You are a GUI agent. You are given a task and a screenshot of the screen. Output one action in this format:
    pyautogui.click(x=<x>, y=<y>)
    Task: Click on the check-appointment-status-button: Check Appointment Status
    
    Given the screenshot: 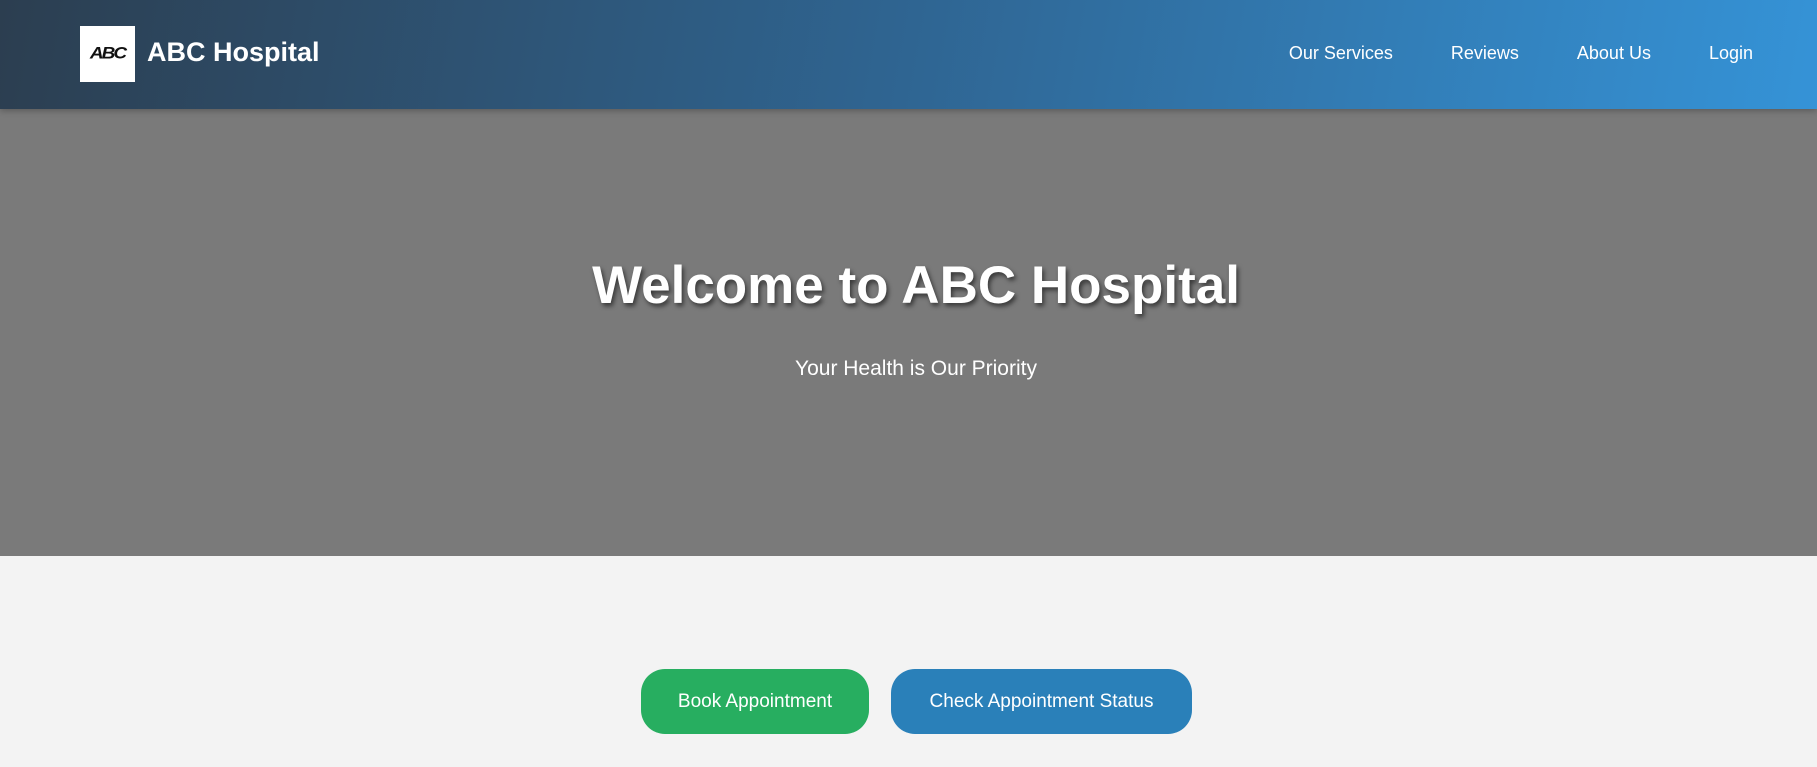 What is the action you would take?
    pyautogui.click(x=1041, y=701)
    